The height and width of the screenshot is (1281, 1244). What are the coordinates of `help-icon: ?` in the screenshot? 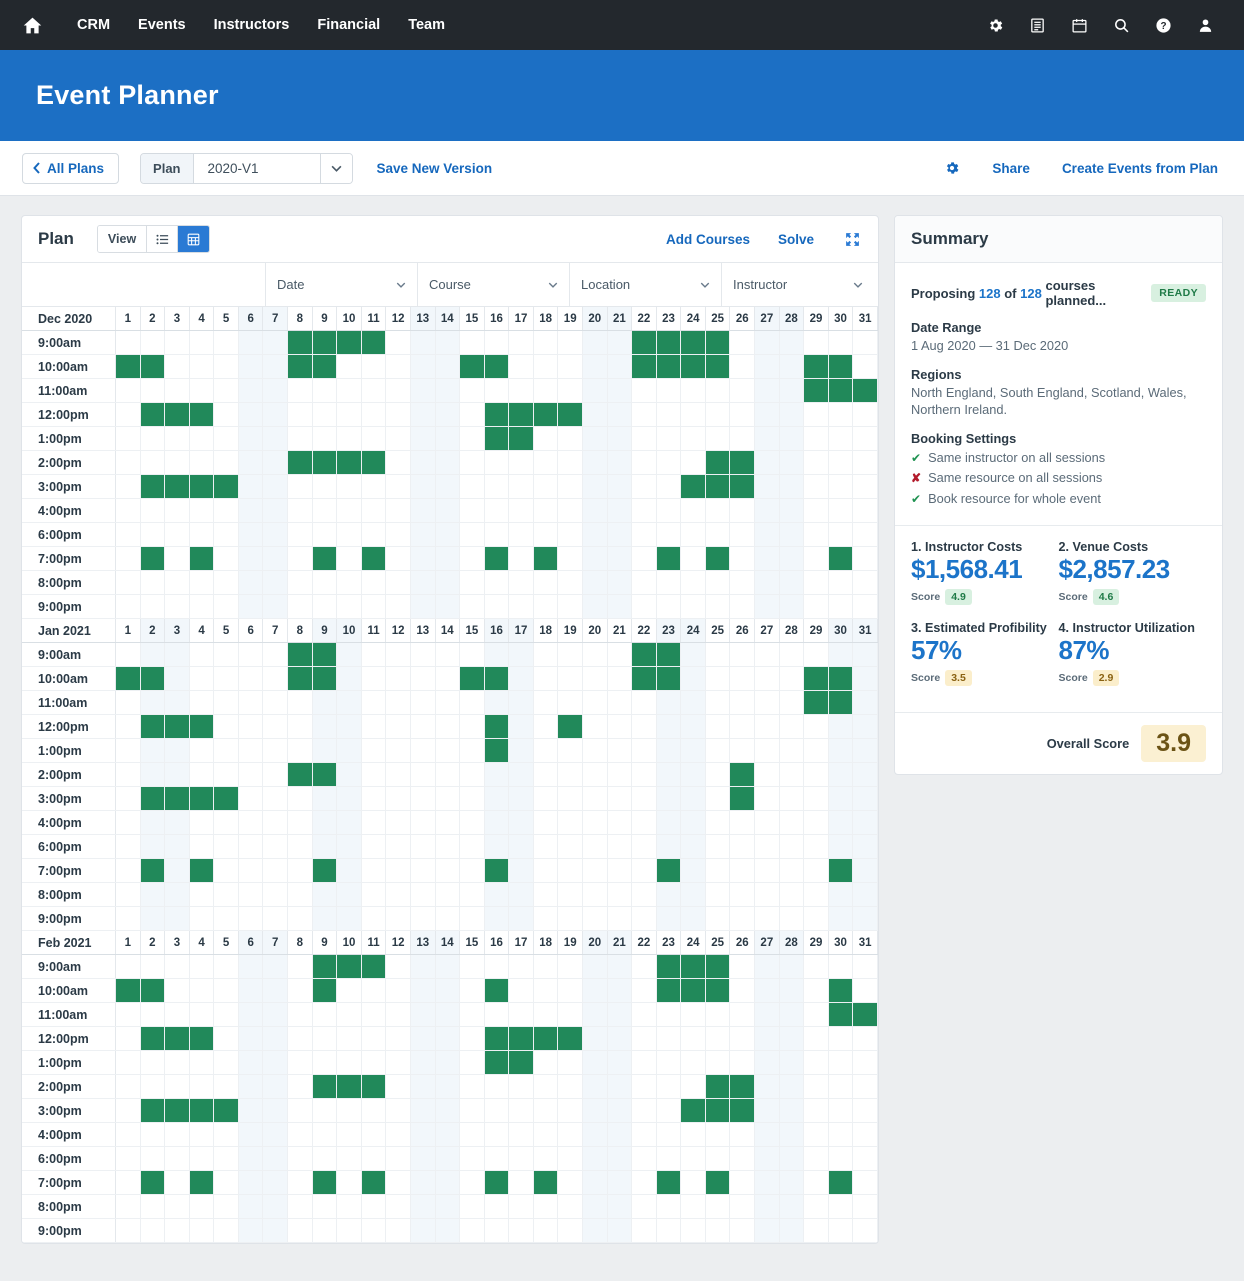 It's located at (1163, 25).